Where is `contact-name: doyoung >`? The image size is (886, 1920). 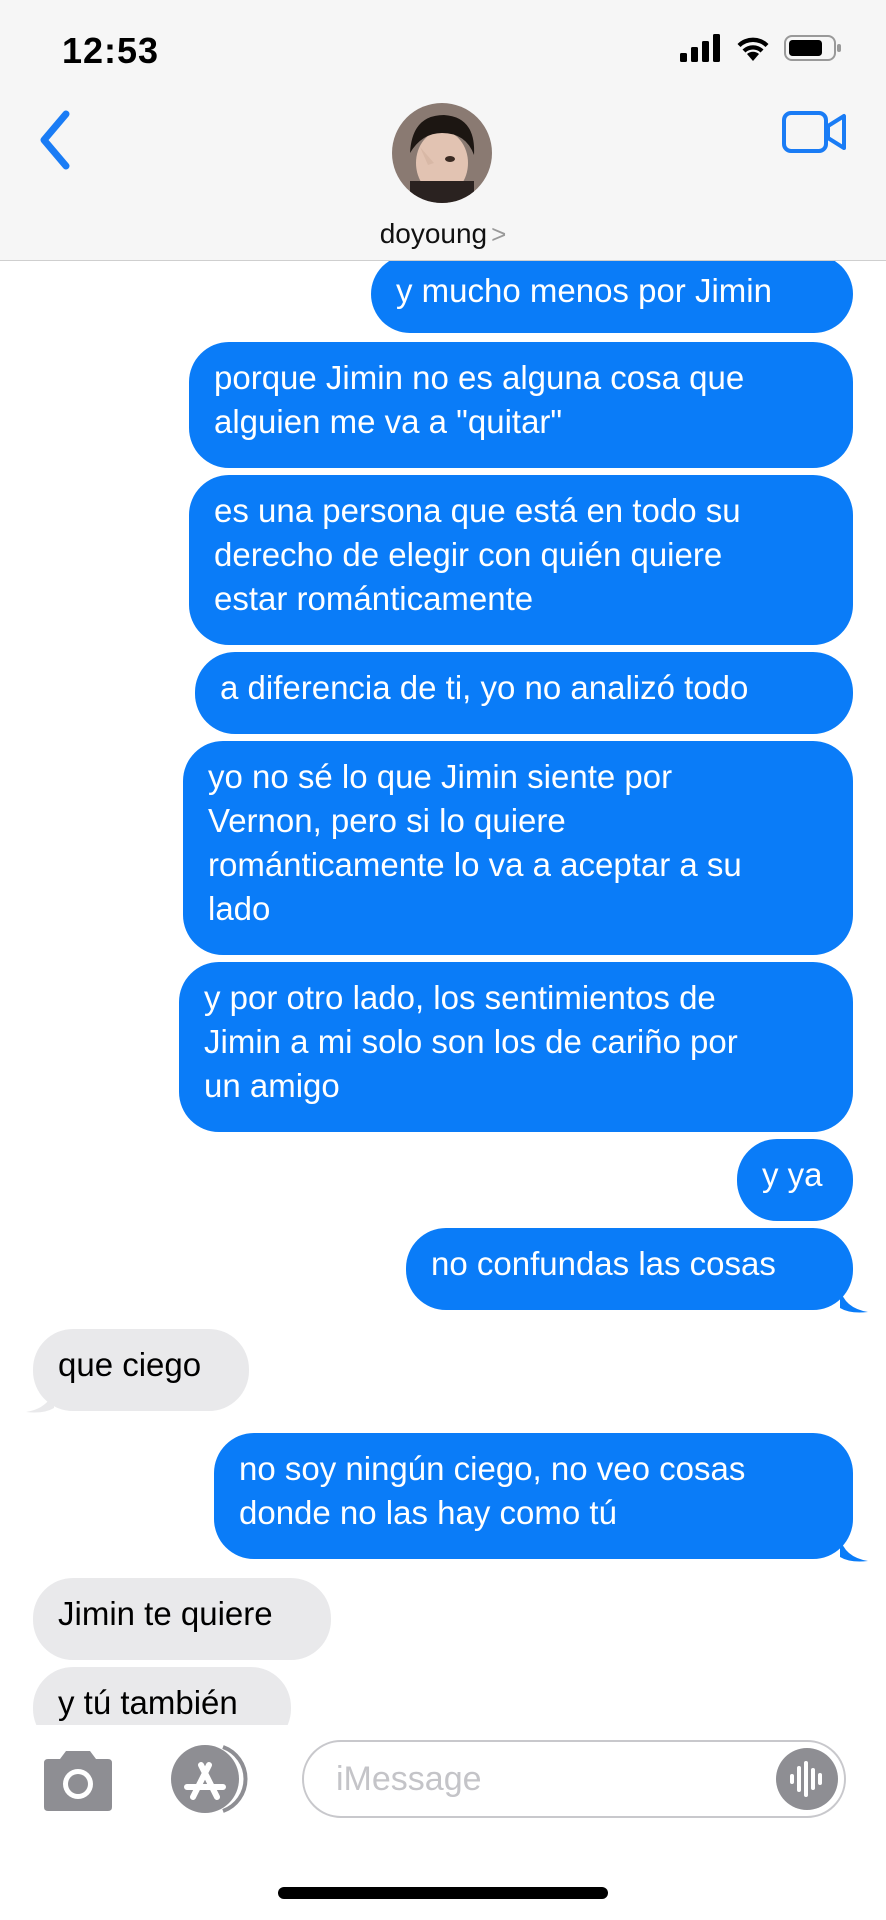
contact-name: doyoung > is located at coordinates (443, 234).